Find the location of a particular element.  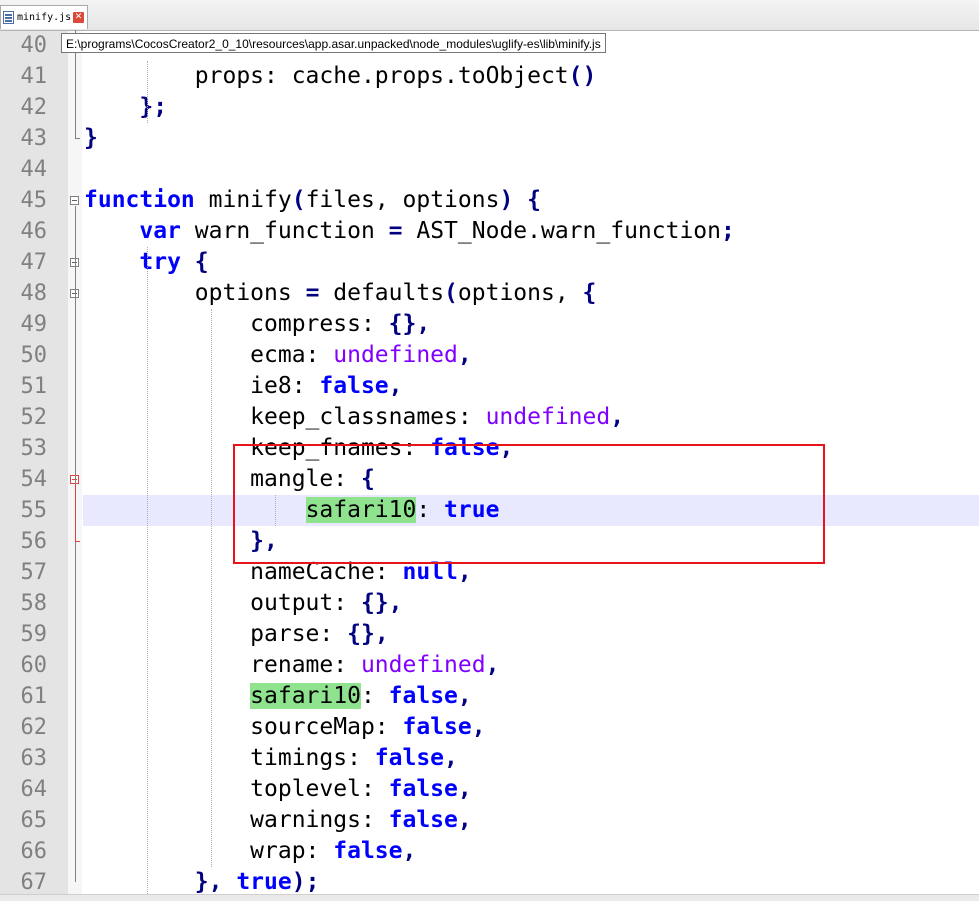

code-line: 45 function minify(files, options) { is located at coordinates (489, 200).